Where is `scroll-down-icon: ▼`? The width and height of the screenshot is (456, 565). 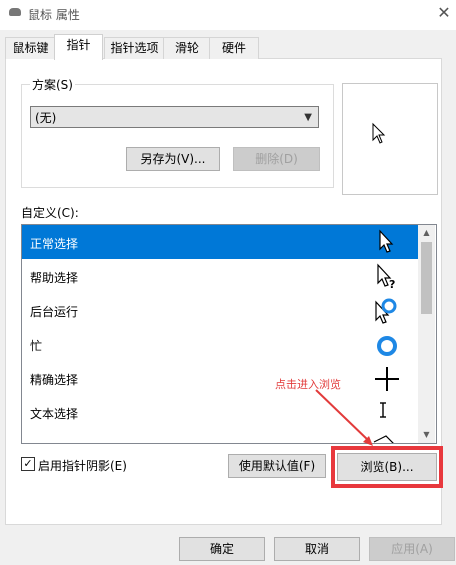 scroll-down-icon: ▼ is located at coordinates (426, 435).